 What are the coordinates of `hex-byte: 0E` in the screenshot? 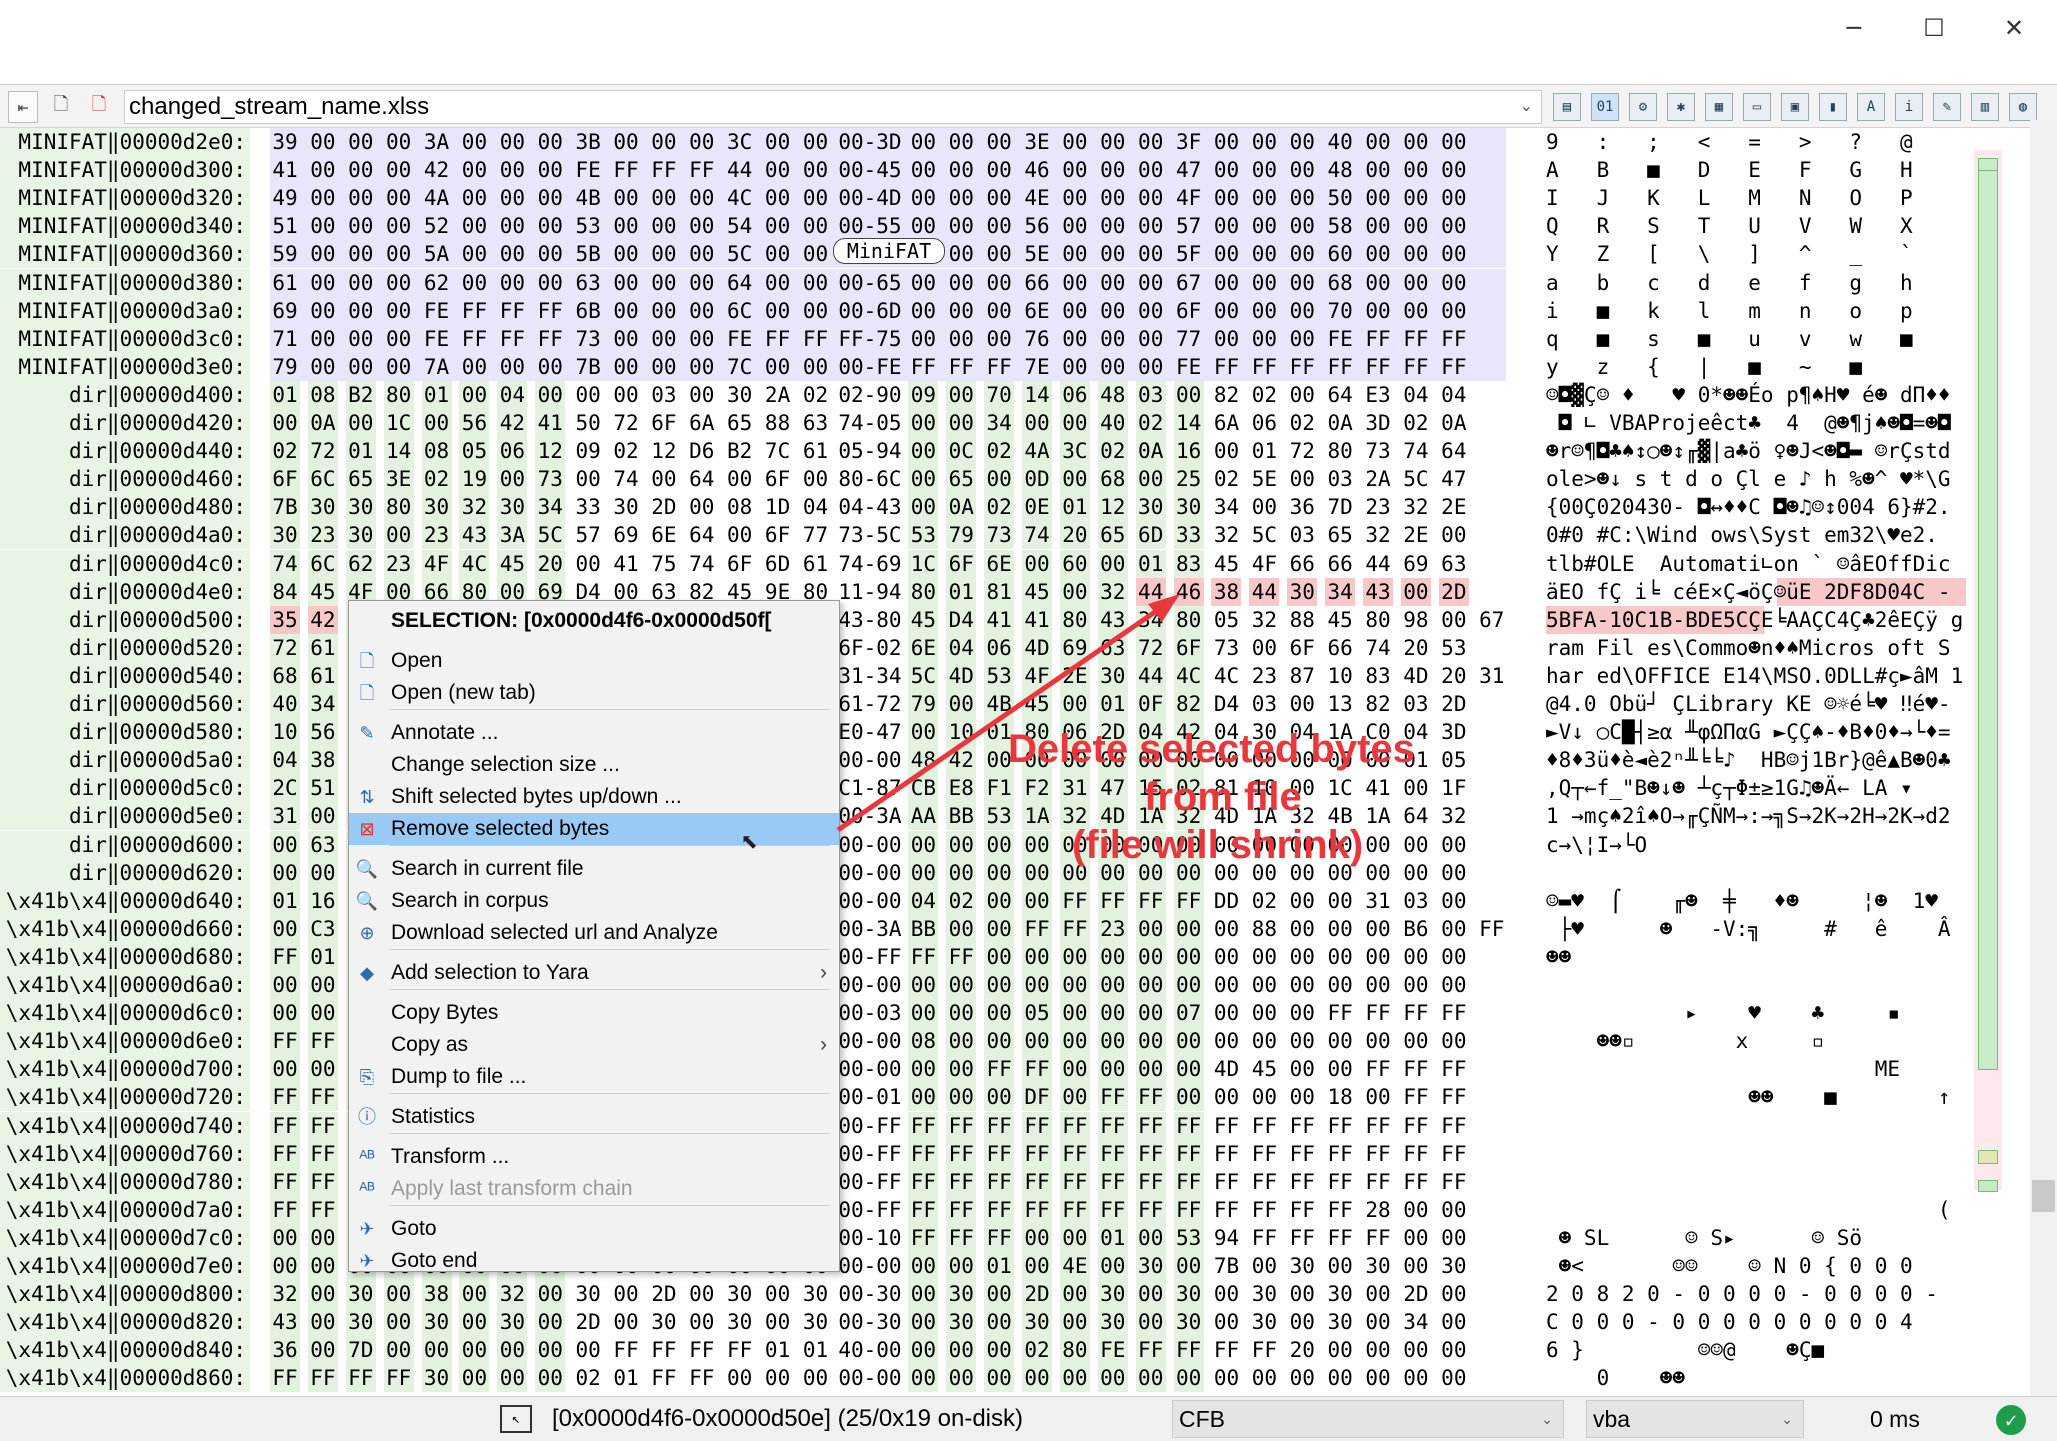 It's located at (1037, 507).